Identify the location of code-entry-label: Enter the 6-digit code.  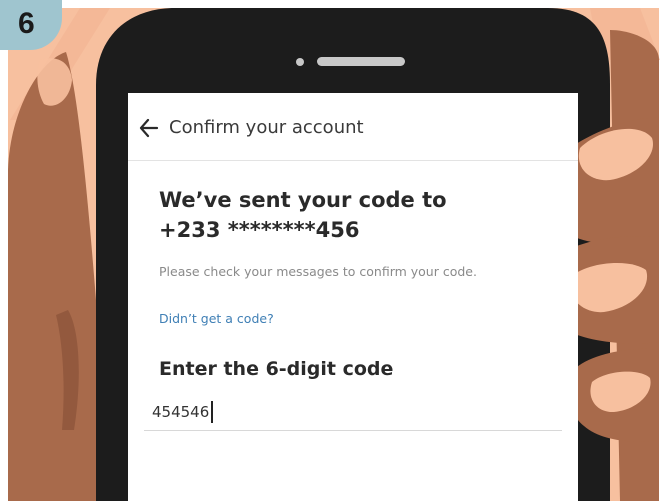
(276, 369).